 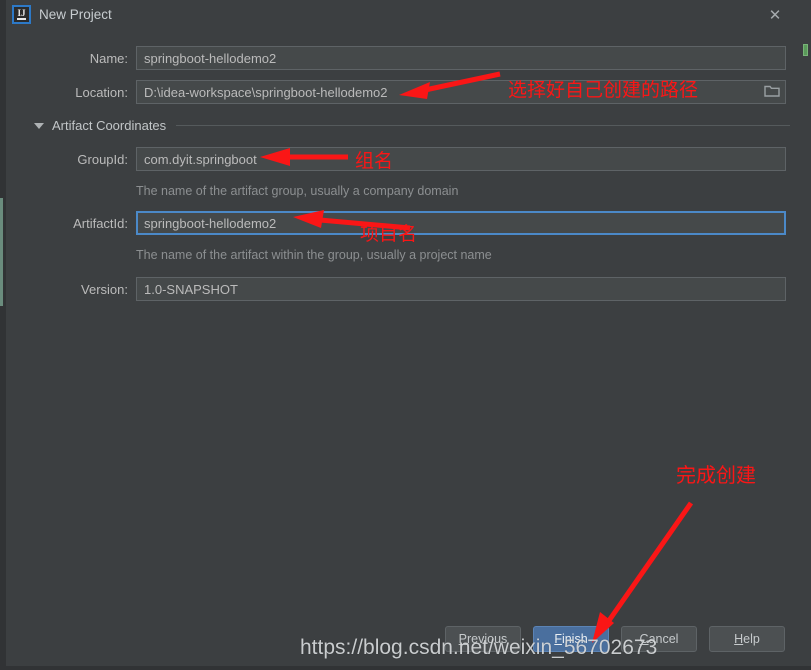 What do you see at coordinates (108, 58) in the screenshot?
I see `name-label: Name:` at bounding box center [108, 58].